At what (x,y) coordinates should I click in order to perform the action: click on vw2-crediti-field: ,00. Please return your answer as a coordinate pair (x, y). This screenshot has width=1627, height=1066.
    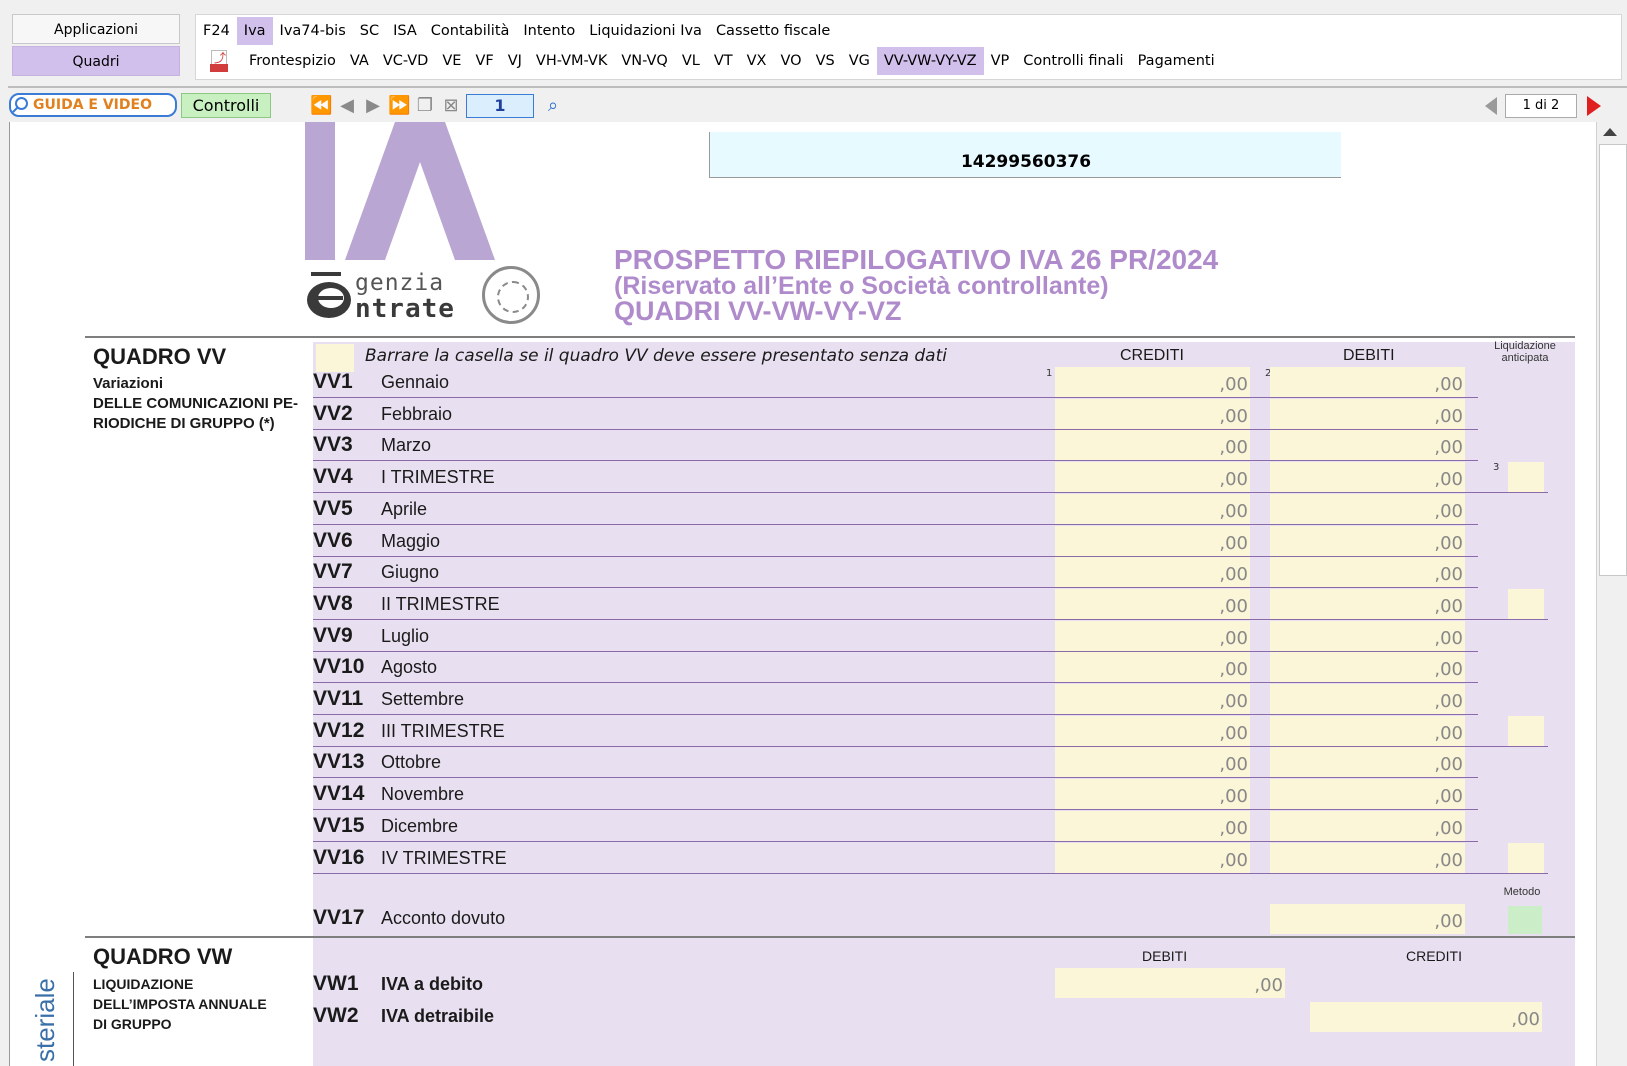
    Looking at the image, I should click on (1426, 1017).